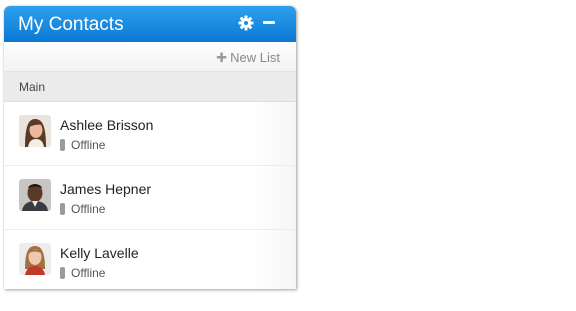 This screenshot has height=311, width=576. I want to click on contact-name: James Hepner, so click(106, 189).